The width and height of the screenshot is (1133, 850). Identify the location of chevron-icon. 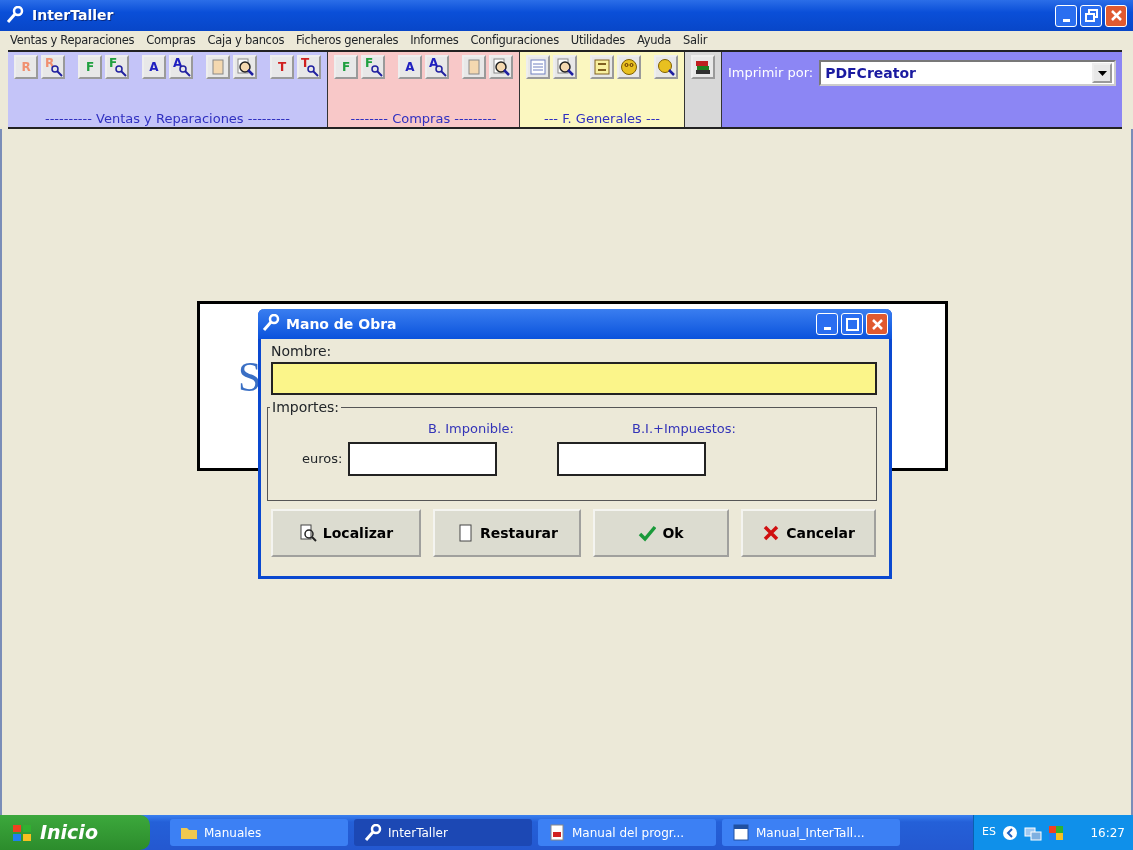
(1009, 832).